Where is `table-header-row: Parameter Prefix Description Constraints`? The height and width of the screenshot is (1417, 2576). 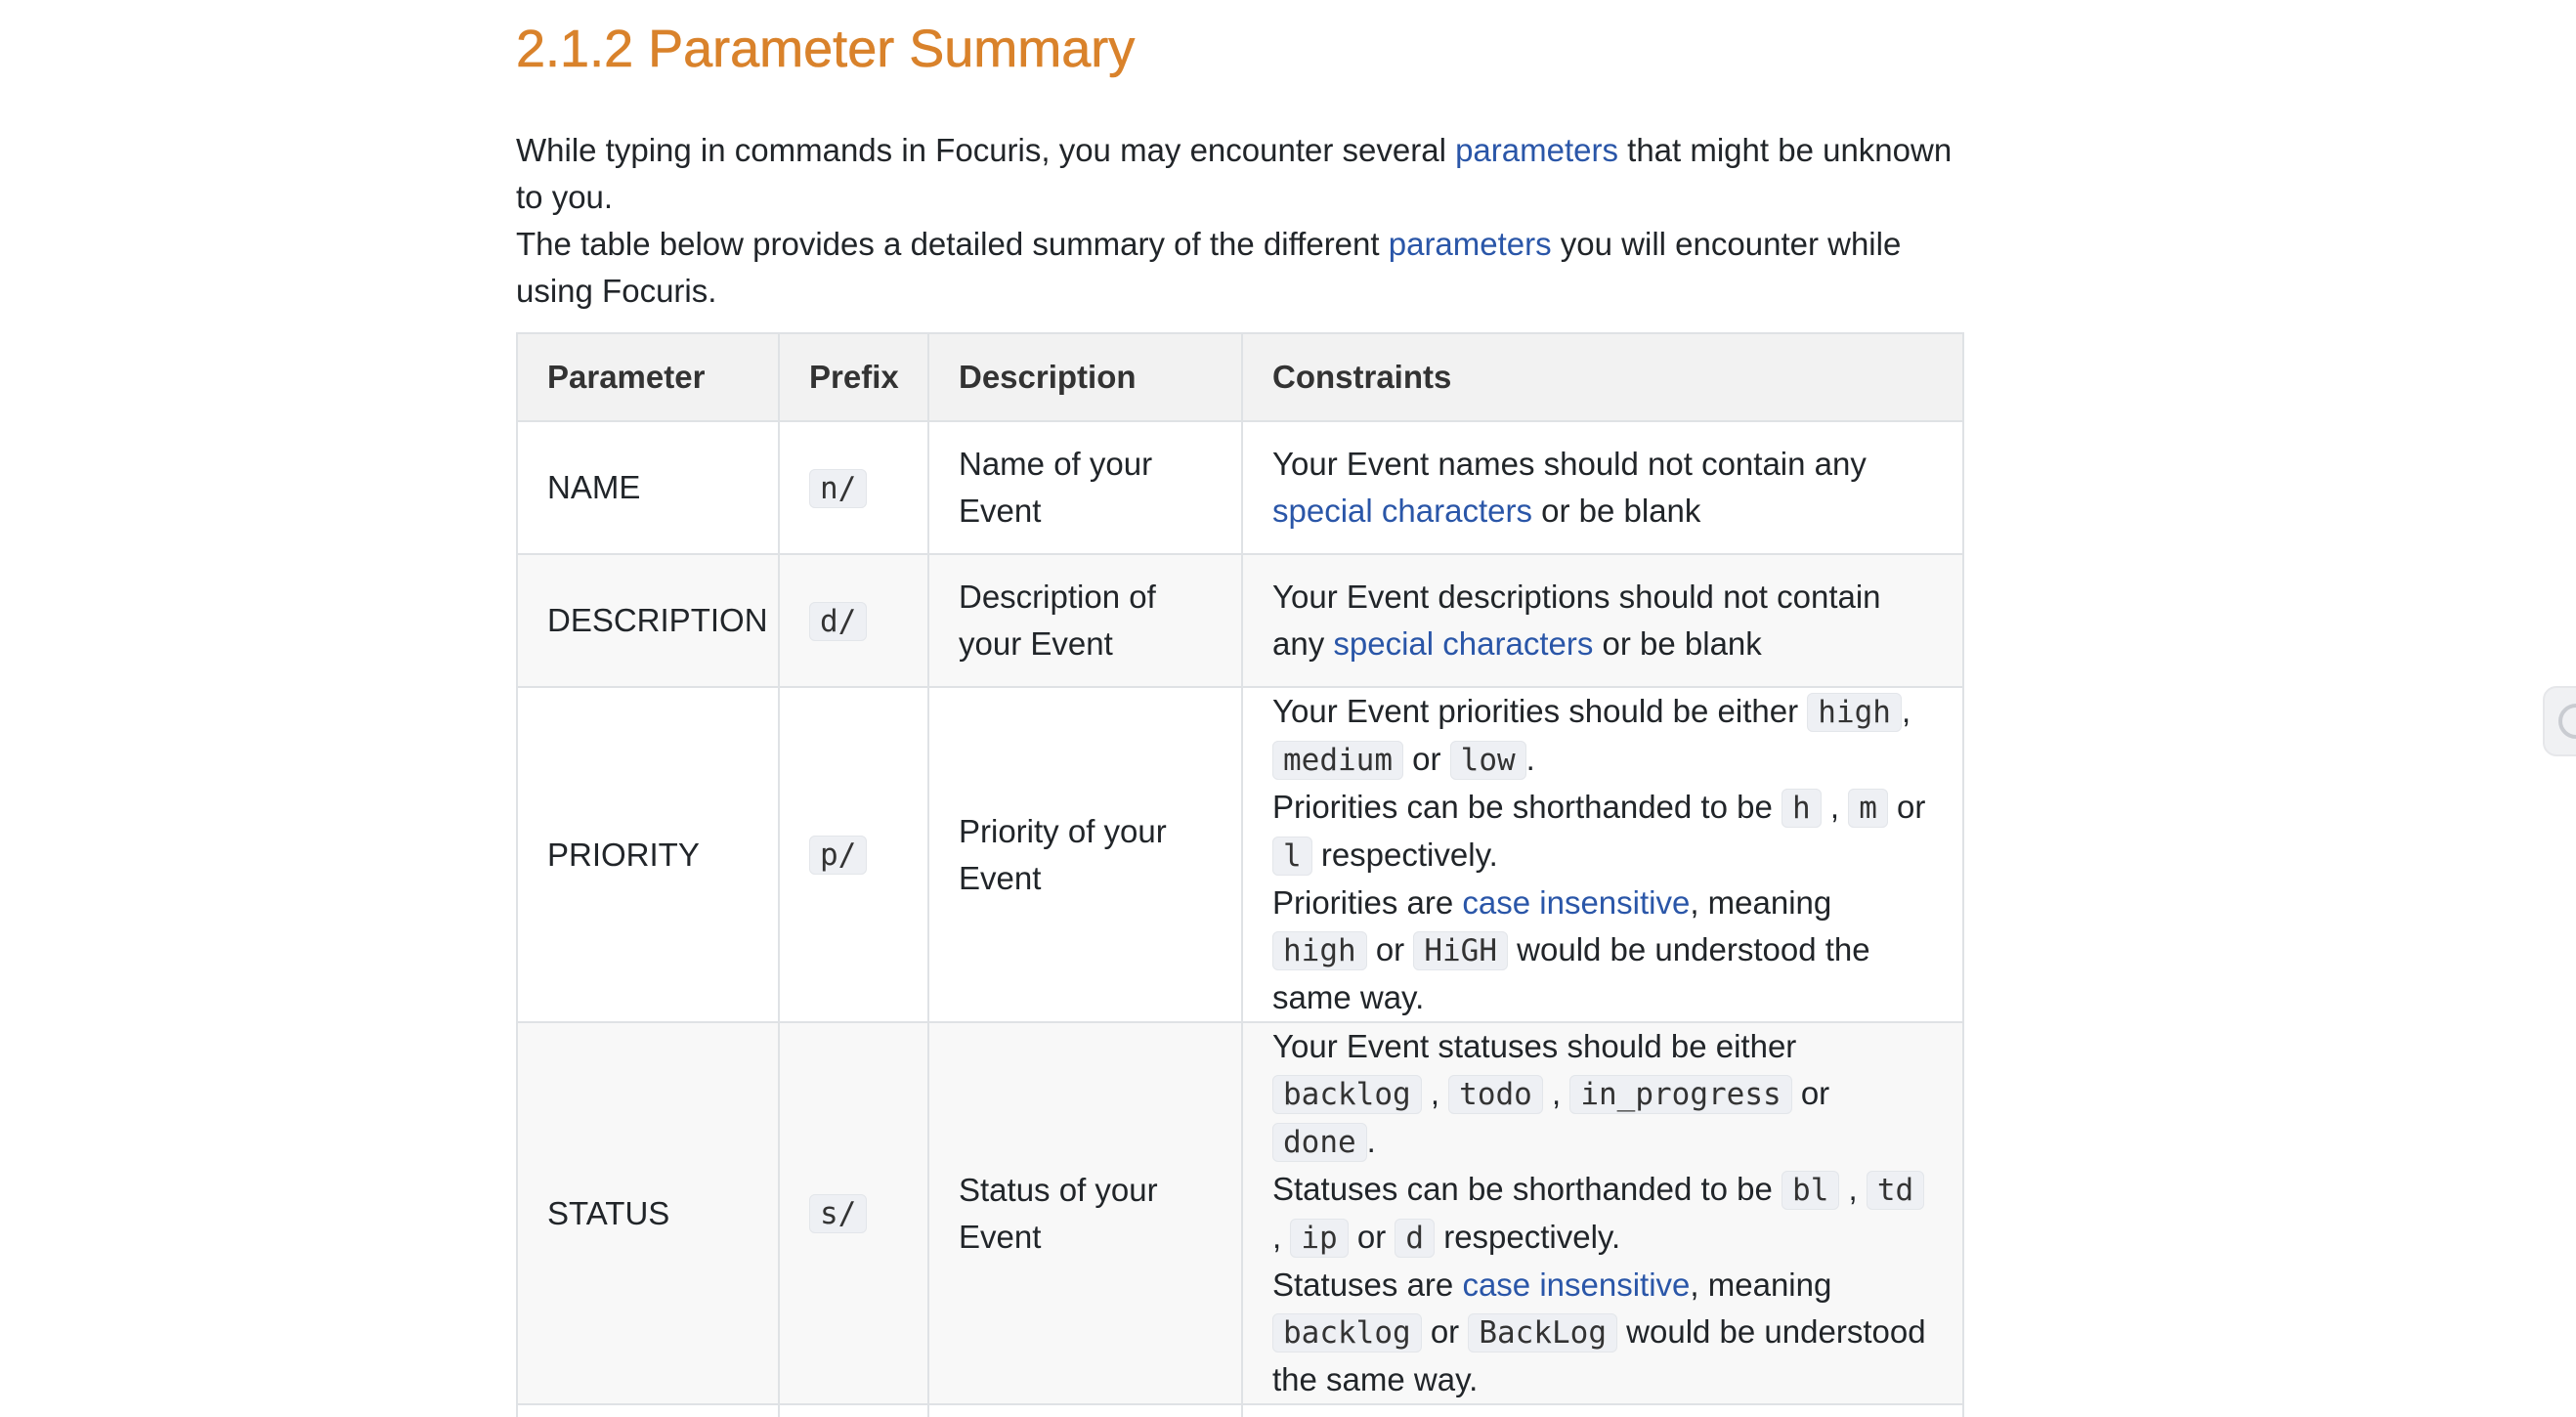
table-header-row: Parameter Prefix Description Constraints is located at coordinates (1240, 377).